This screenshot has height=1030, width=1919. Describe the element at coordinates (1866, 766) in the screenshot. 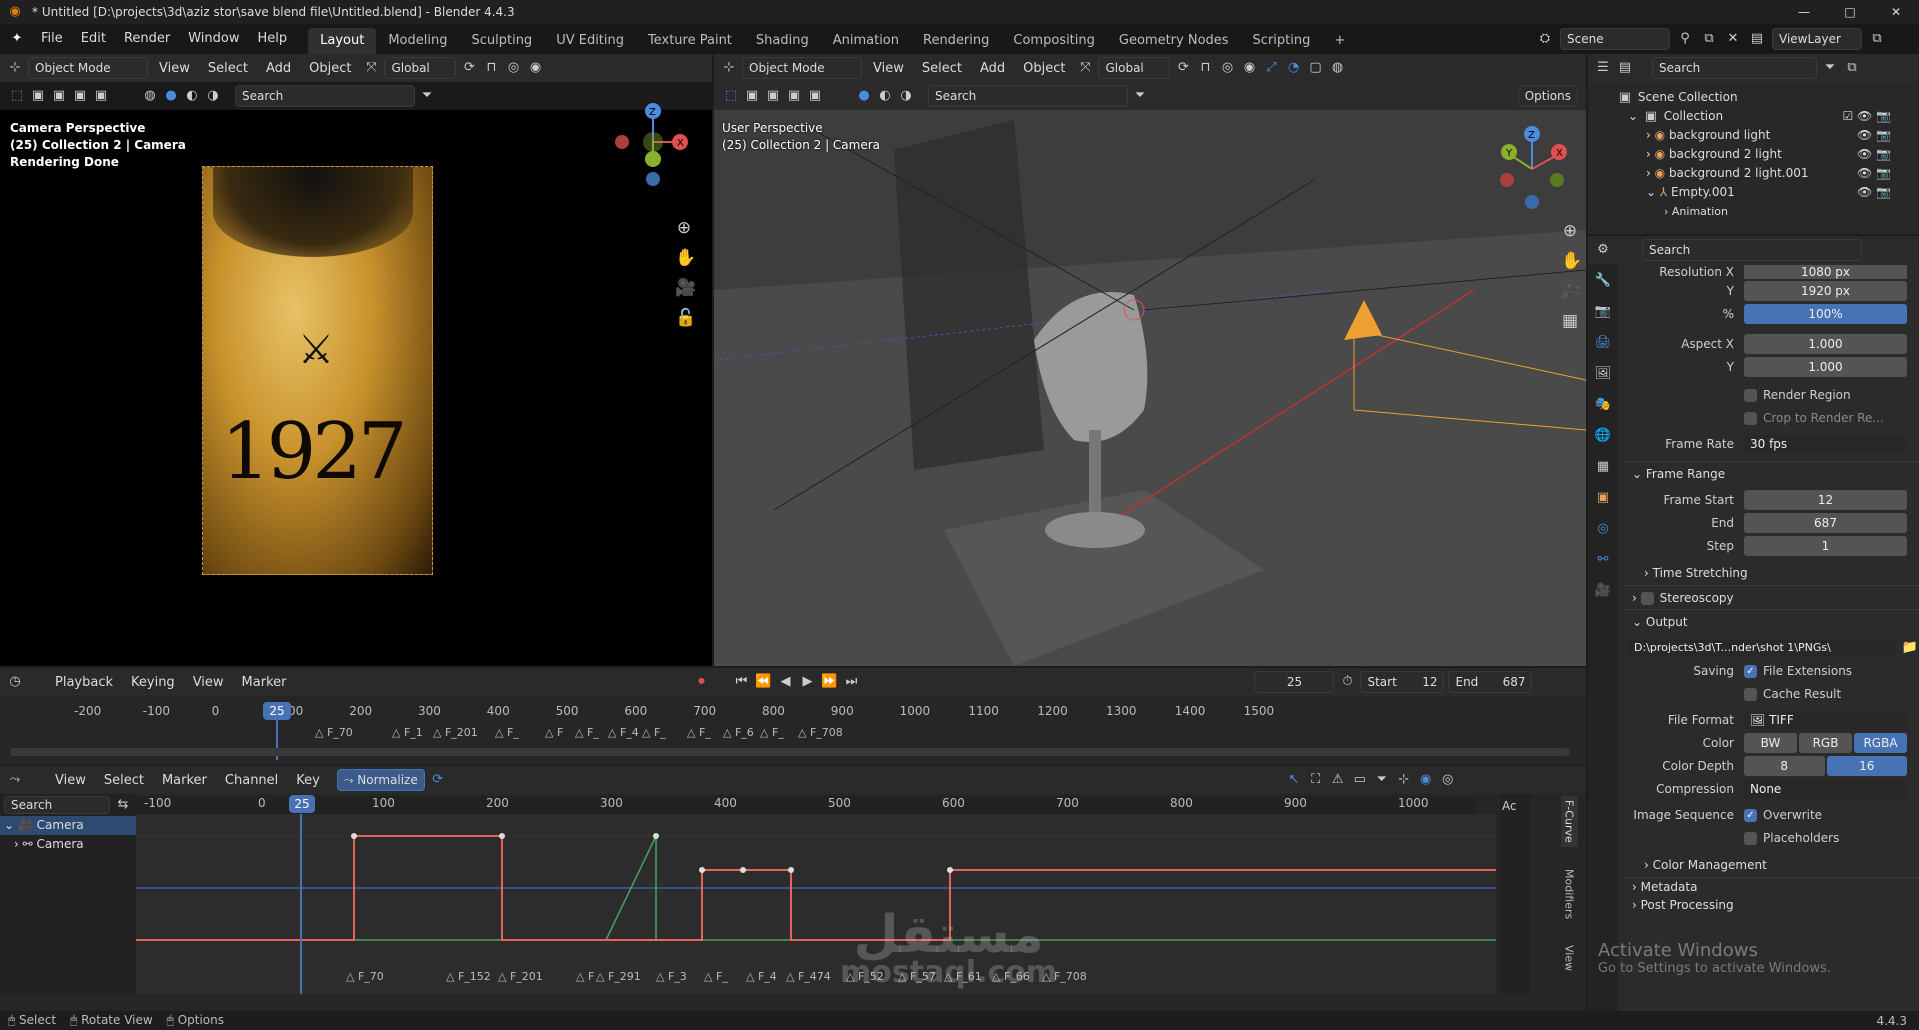

I see `depth-16-option: 16` at that location.